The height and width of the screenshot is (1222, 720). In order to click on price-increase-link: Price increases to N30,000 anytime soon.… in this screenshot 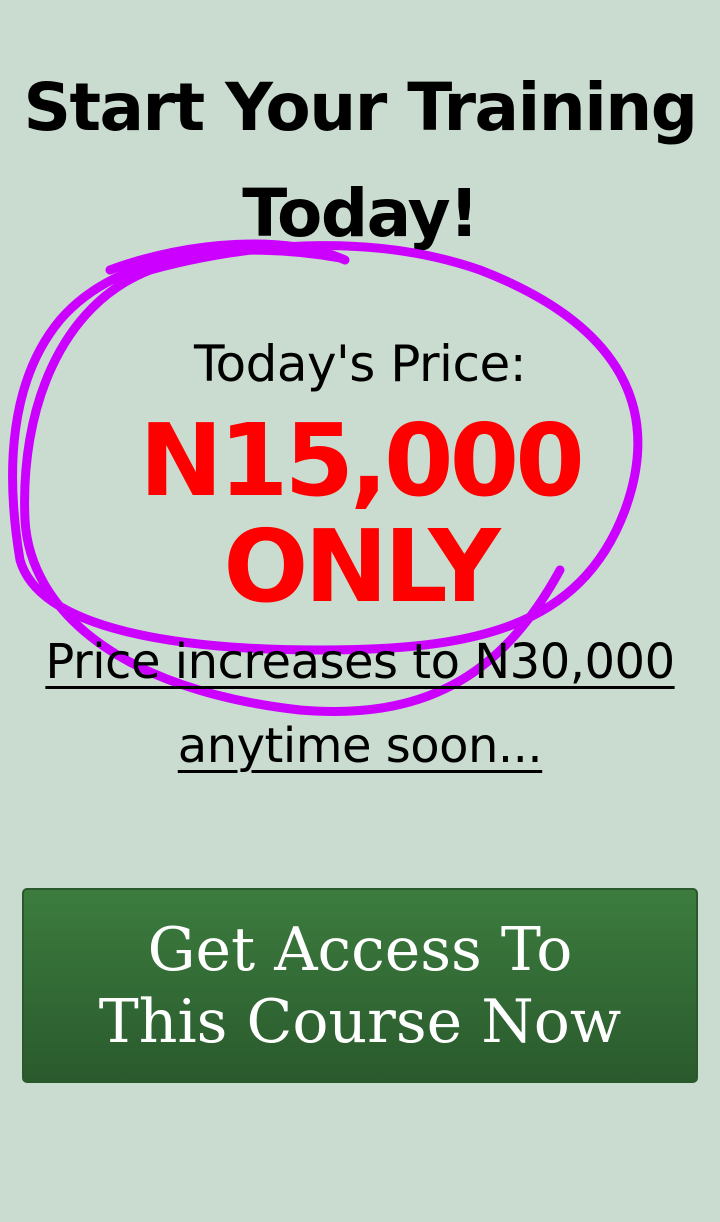, I will do `click(360, 704)`.